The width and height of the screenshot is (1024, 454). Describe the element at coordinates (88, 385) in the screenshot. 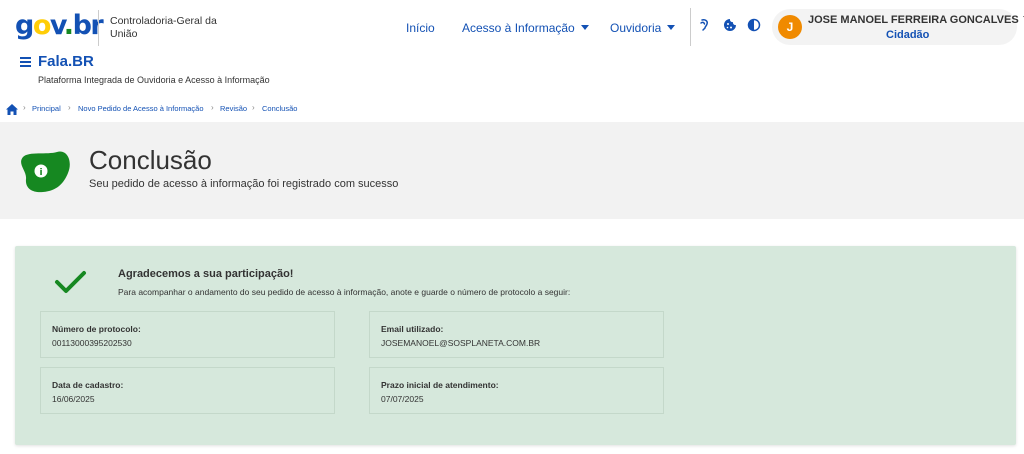

I see `field-label: Data de cadastro:` at that location.